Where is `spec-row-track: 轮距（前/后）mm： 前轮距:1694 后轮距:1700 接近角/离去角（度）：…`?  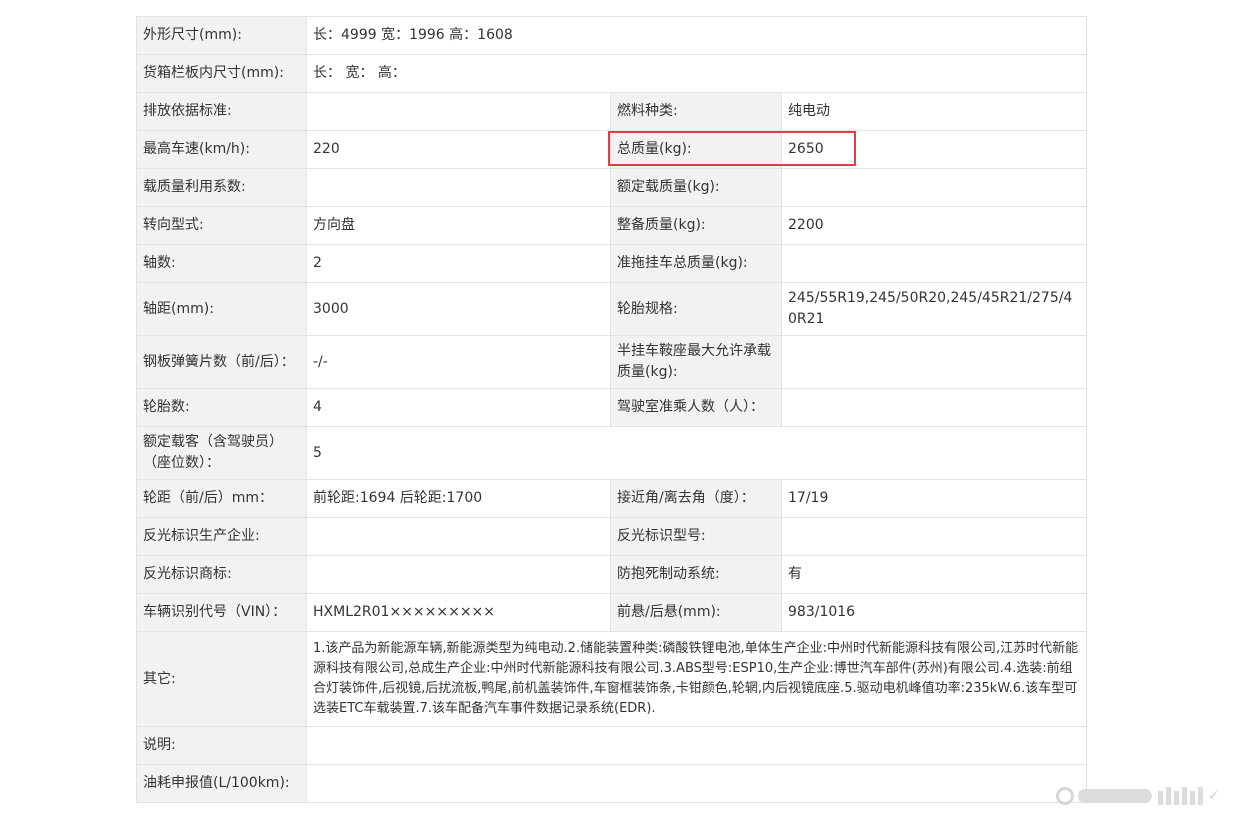 spec-row-track: 轮距（前/后）mm： 前轮距:1694 后轮距:1700 接近角/离去角（度）：… is located at coordinates (612, 498).